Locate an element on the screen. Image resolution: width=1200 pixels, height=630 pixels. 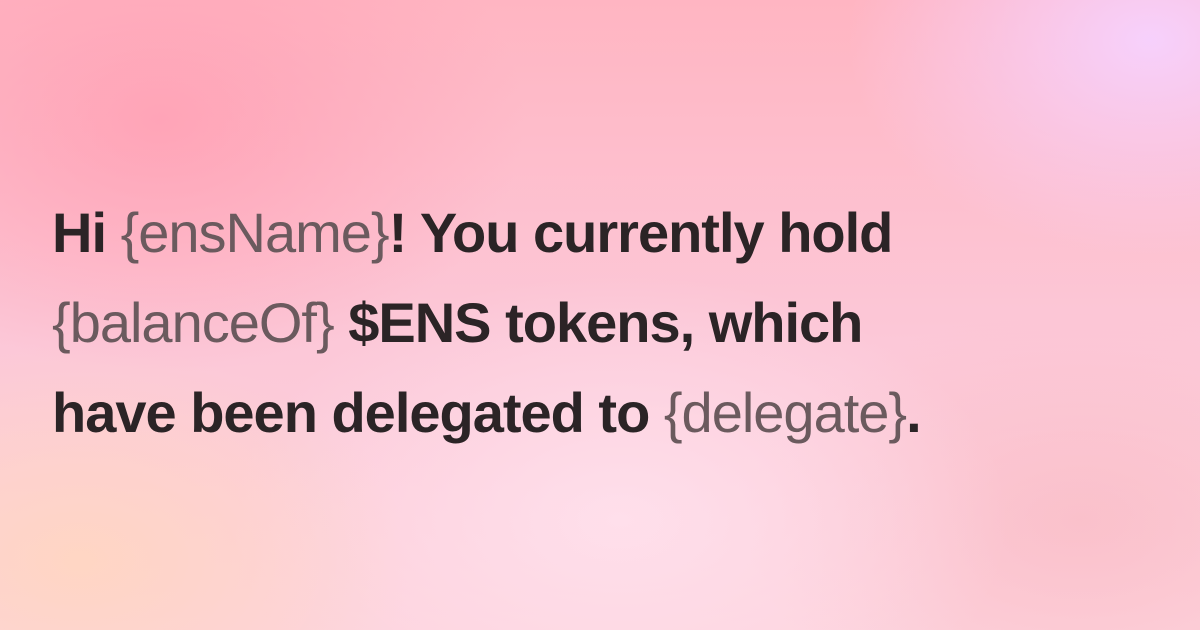
period-text: . is located at coordinates (914, 412).